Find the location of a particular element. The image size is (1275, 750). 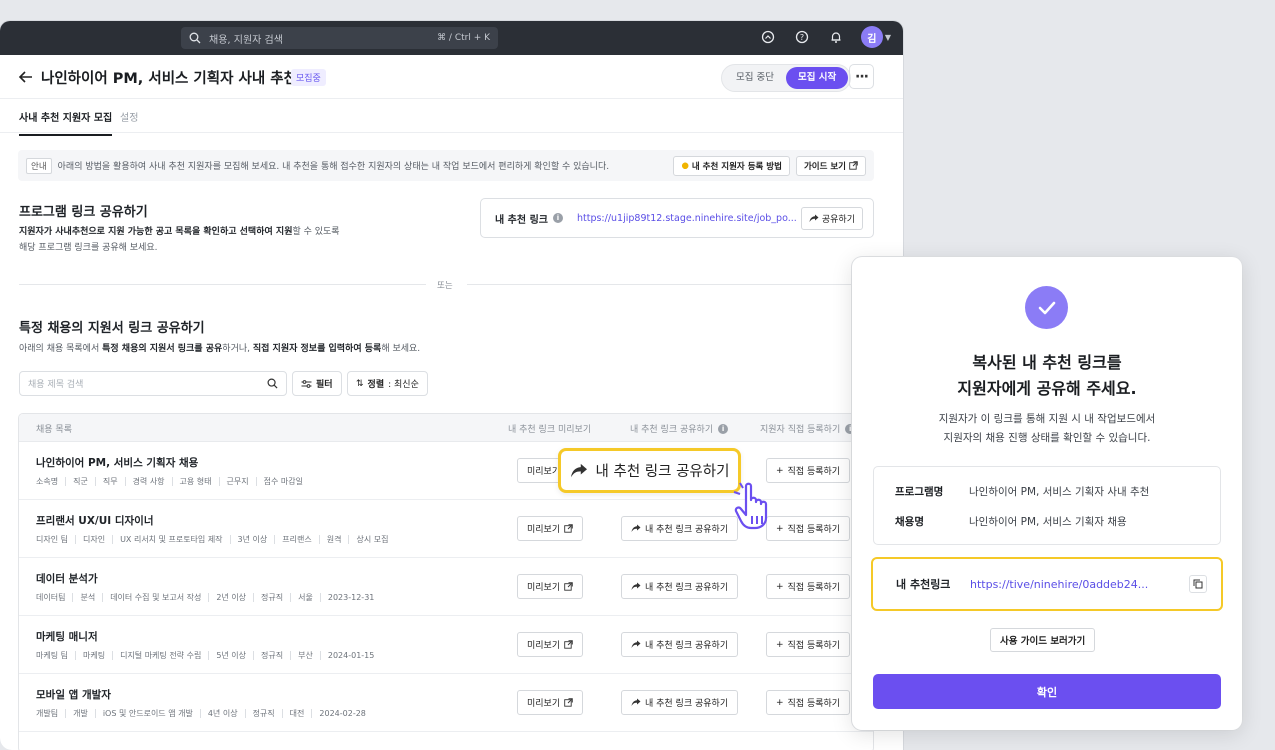

avatar: 김 is located at coordinates (871, 37).